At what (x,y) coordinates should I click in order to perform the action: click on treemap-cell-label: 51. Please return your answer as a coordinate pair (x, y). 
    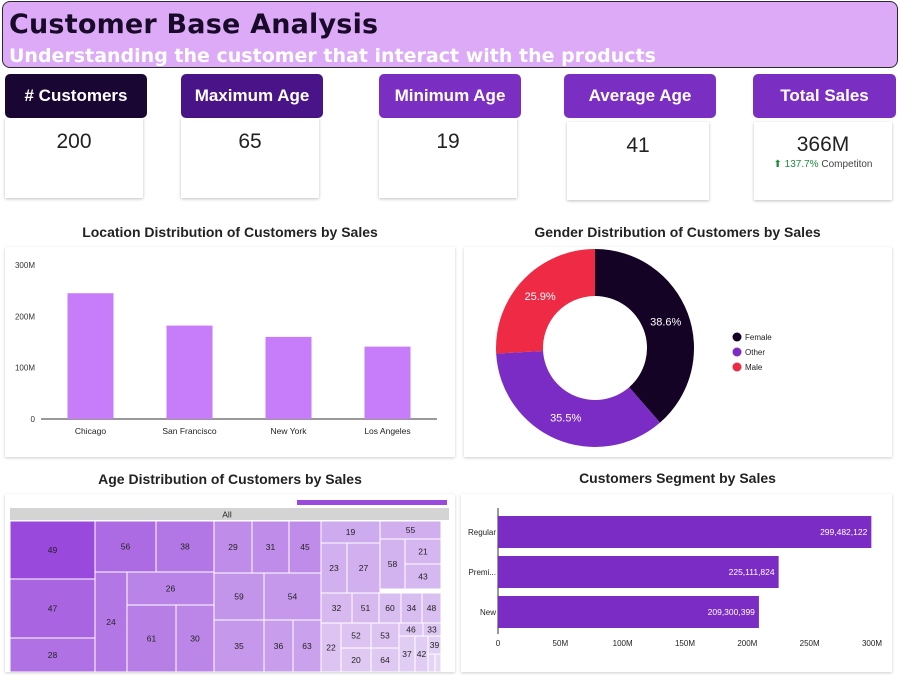
    Looking at the image, I should click on (366, 608).